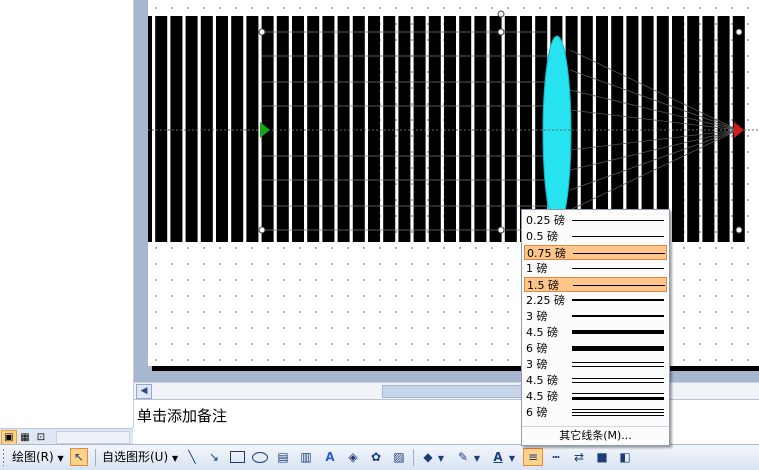 The height and width of the screenshot is (470, 759). Describe the element at coordinates (144, 391) in the screenshot. I see `scroll-left-icon: ◀` at that location.